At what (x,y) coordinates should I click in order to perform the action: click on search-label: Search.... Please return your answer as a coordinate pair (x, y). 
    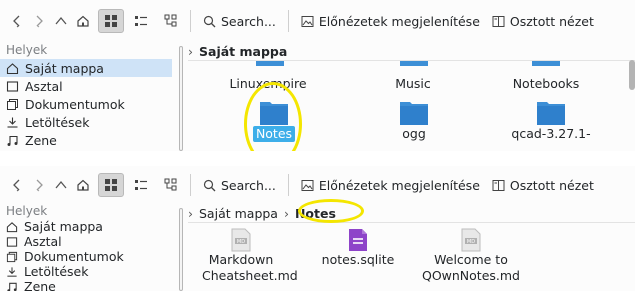
    Looking at the image, I should click on (248, 21).